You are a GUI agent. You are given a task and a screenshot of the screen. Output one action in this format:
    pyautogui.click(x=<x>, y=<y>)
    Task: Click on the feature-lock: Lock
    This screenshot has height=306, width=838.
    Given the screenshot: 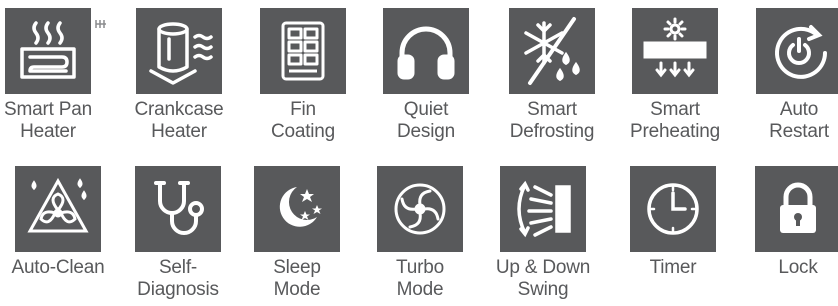 What is the action you would take?
    pyautogui.click(x=788, y=222)
    